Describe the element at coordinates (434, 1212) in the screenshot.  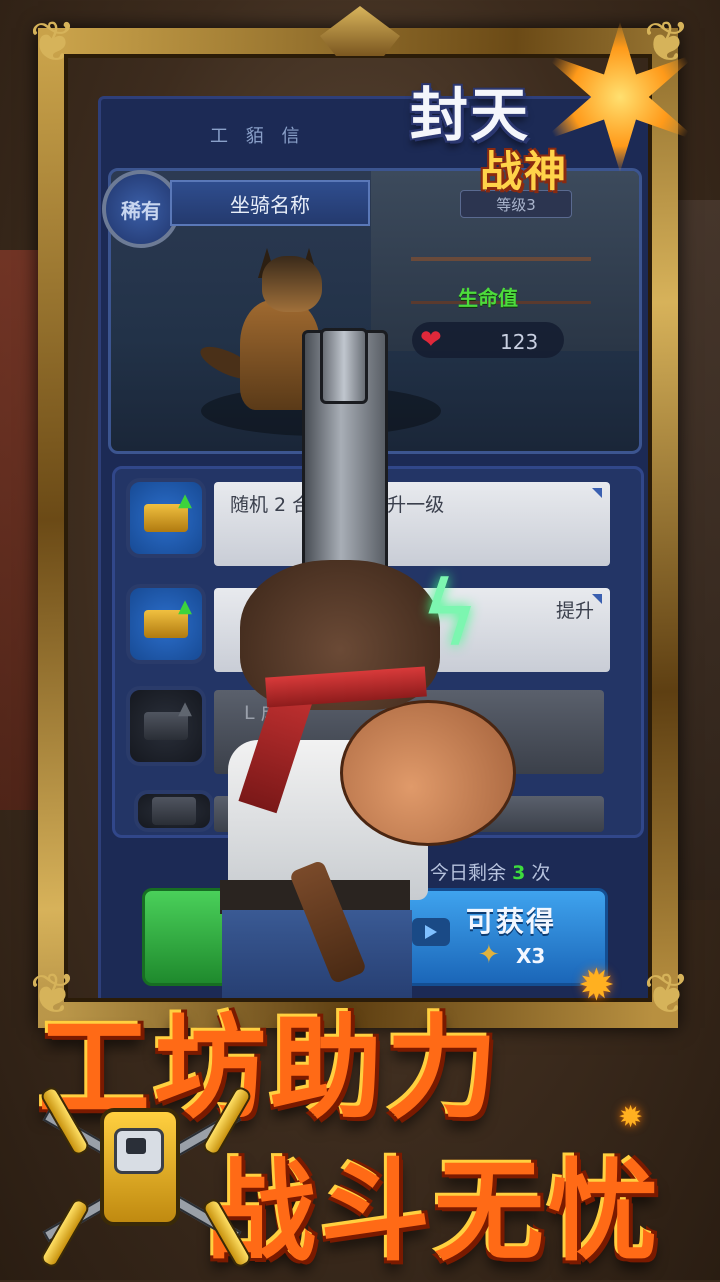
I see `promo-headline-2: 战斗无忧` at that location.